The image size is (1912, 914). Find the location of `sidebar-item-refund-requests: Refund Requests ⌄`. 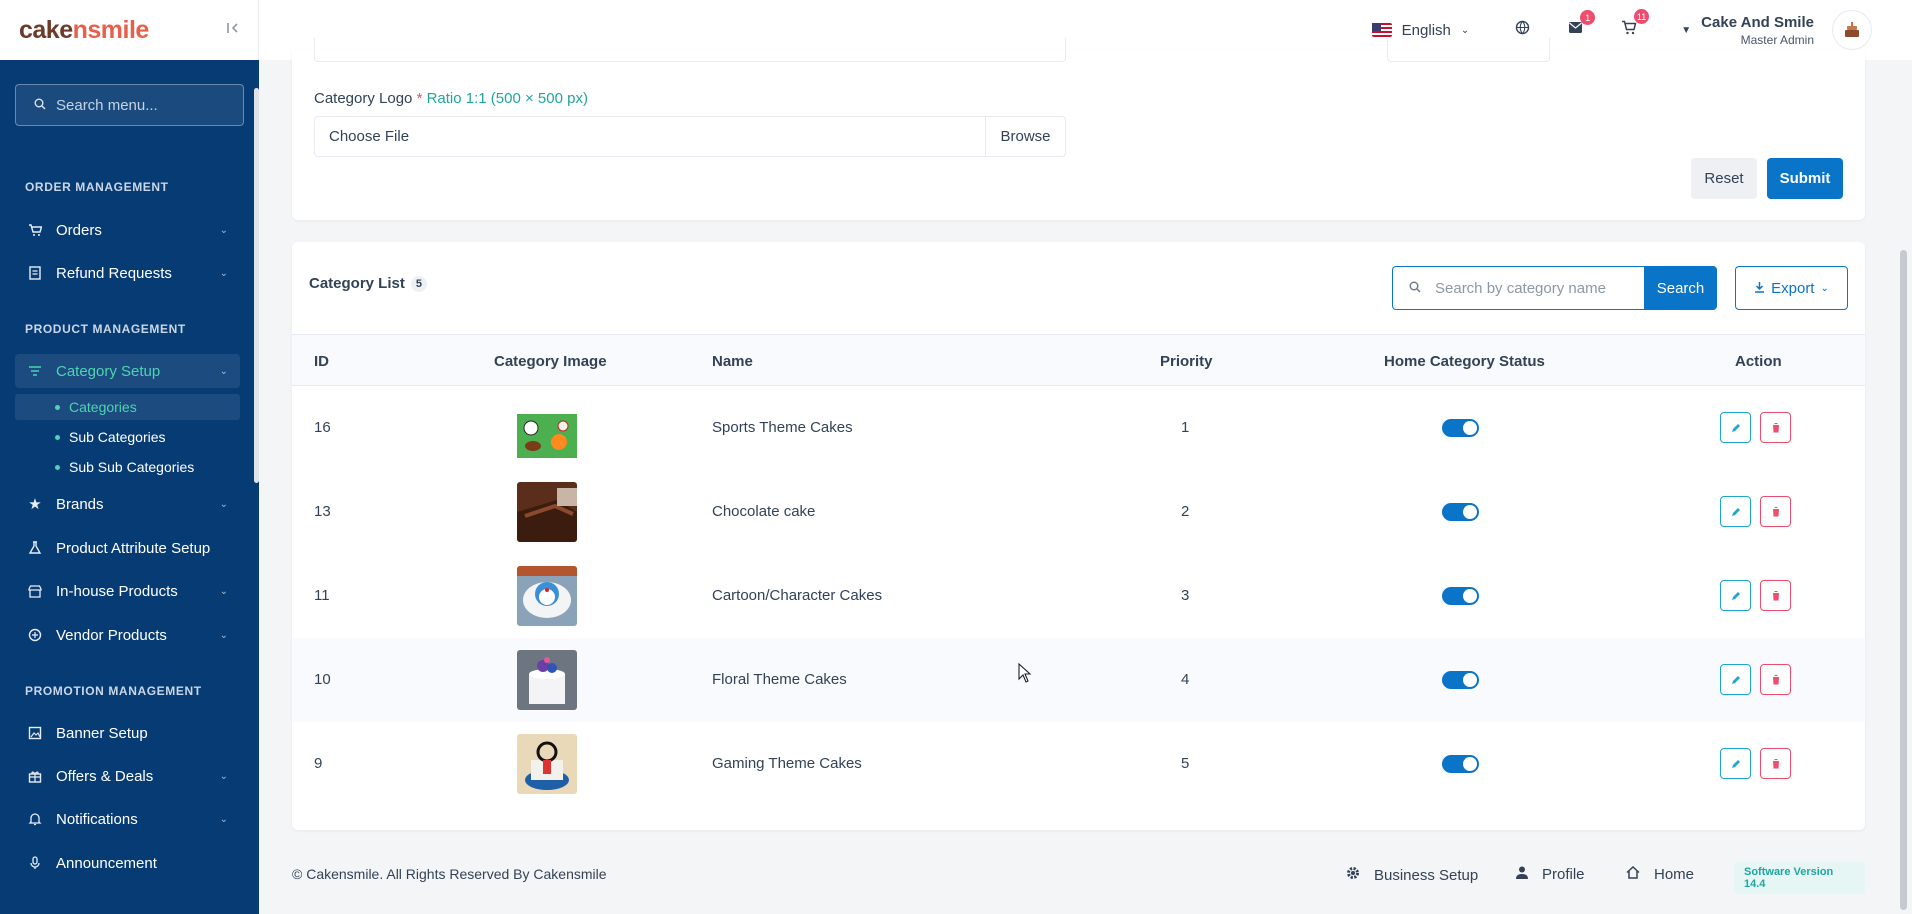

sidebar-item-refund-requests: Refund Requests ⌄ is located at coordinates (127, 273).